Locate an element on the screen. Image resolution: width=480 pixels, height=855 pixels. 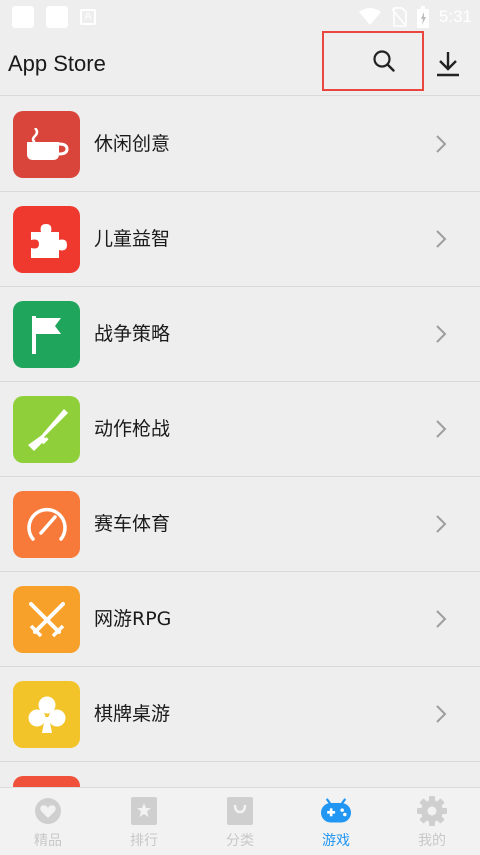
nav-tab-featured: 精品 is located at coordinates (48, 821).